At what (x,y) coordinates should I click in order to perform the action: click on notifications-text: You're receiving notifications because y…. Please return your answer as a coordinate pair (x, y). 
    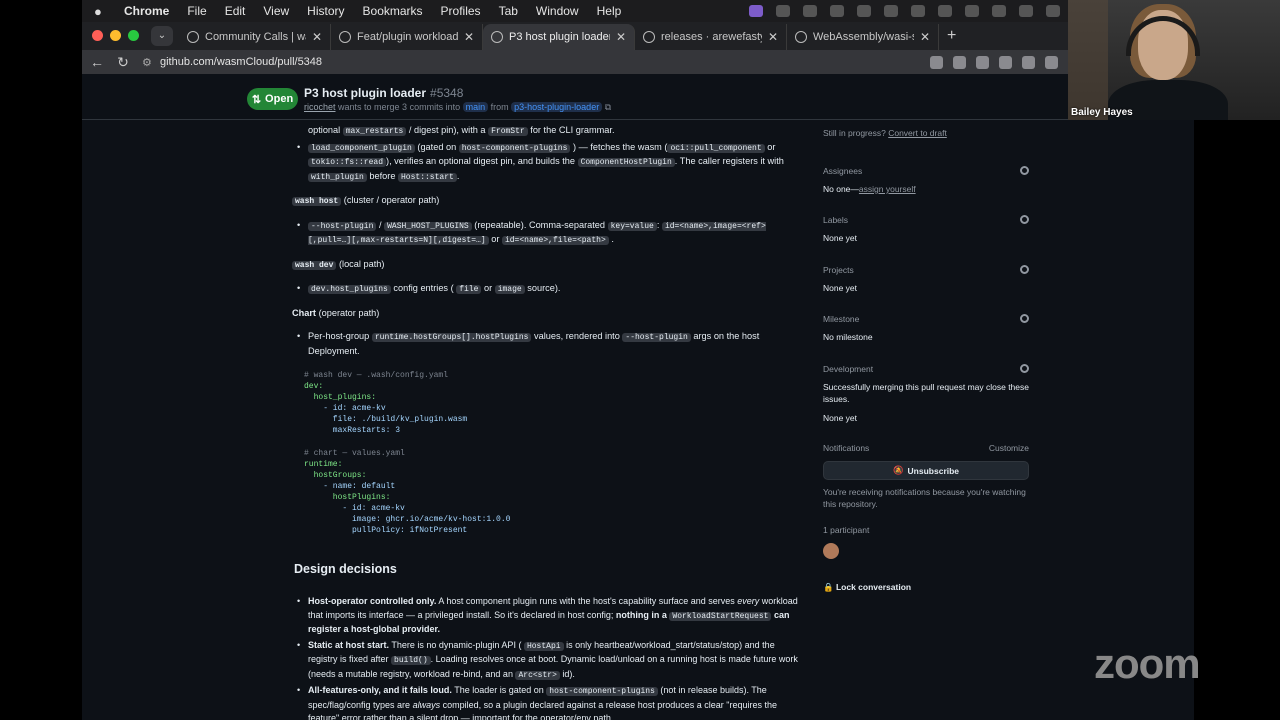
    Looking at the image, I should click on (924, 498).